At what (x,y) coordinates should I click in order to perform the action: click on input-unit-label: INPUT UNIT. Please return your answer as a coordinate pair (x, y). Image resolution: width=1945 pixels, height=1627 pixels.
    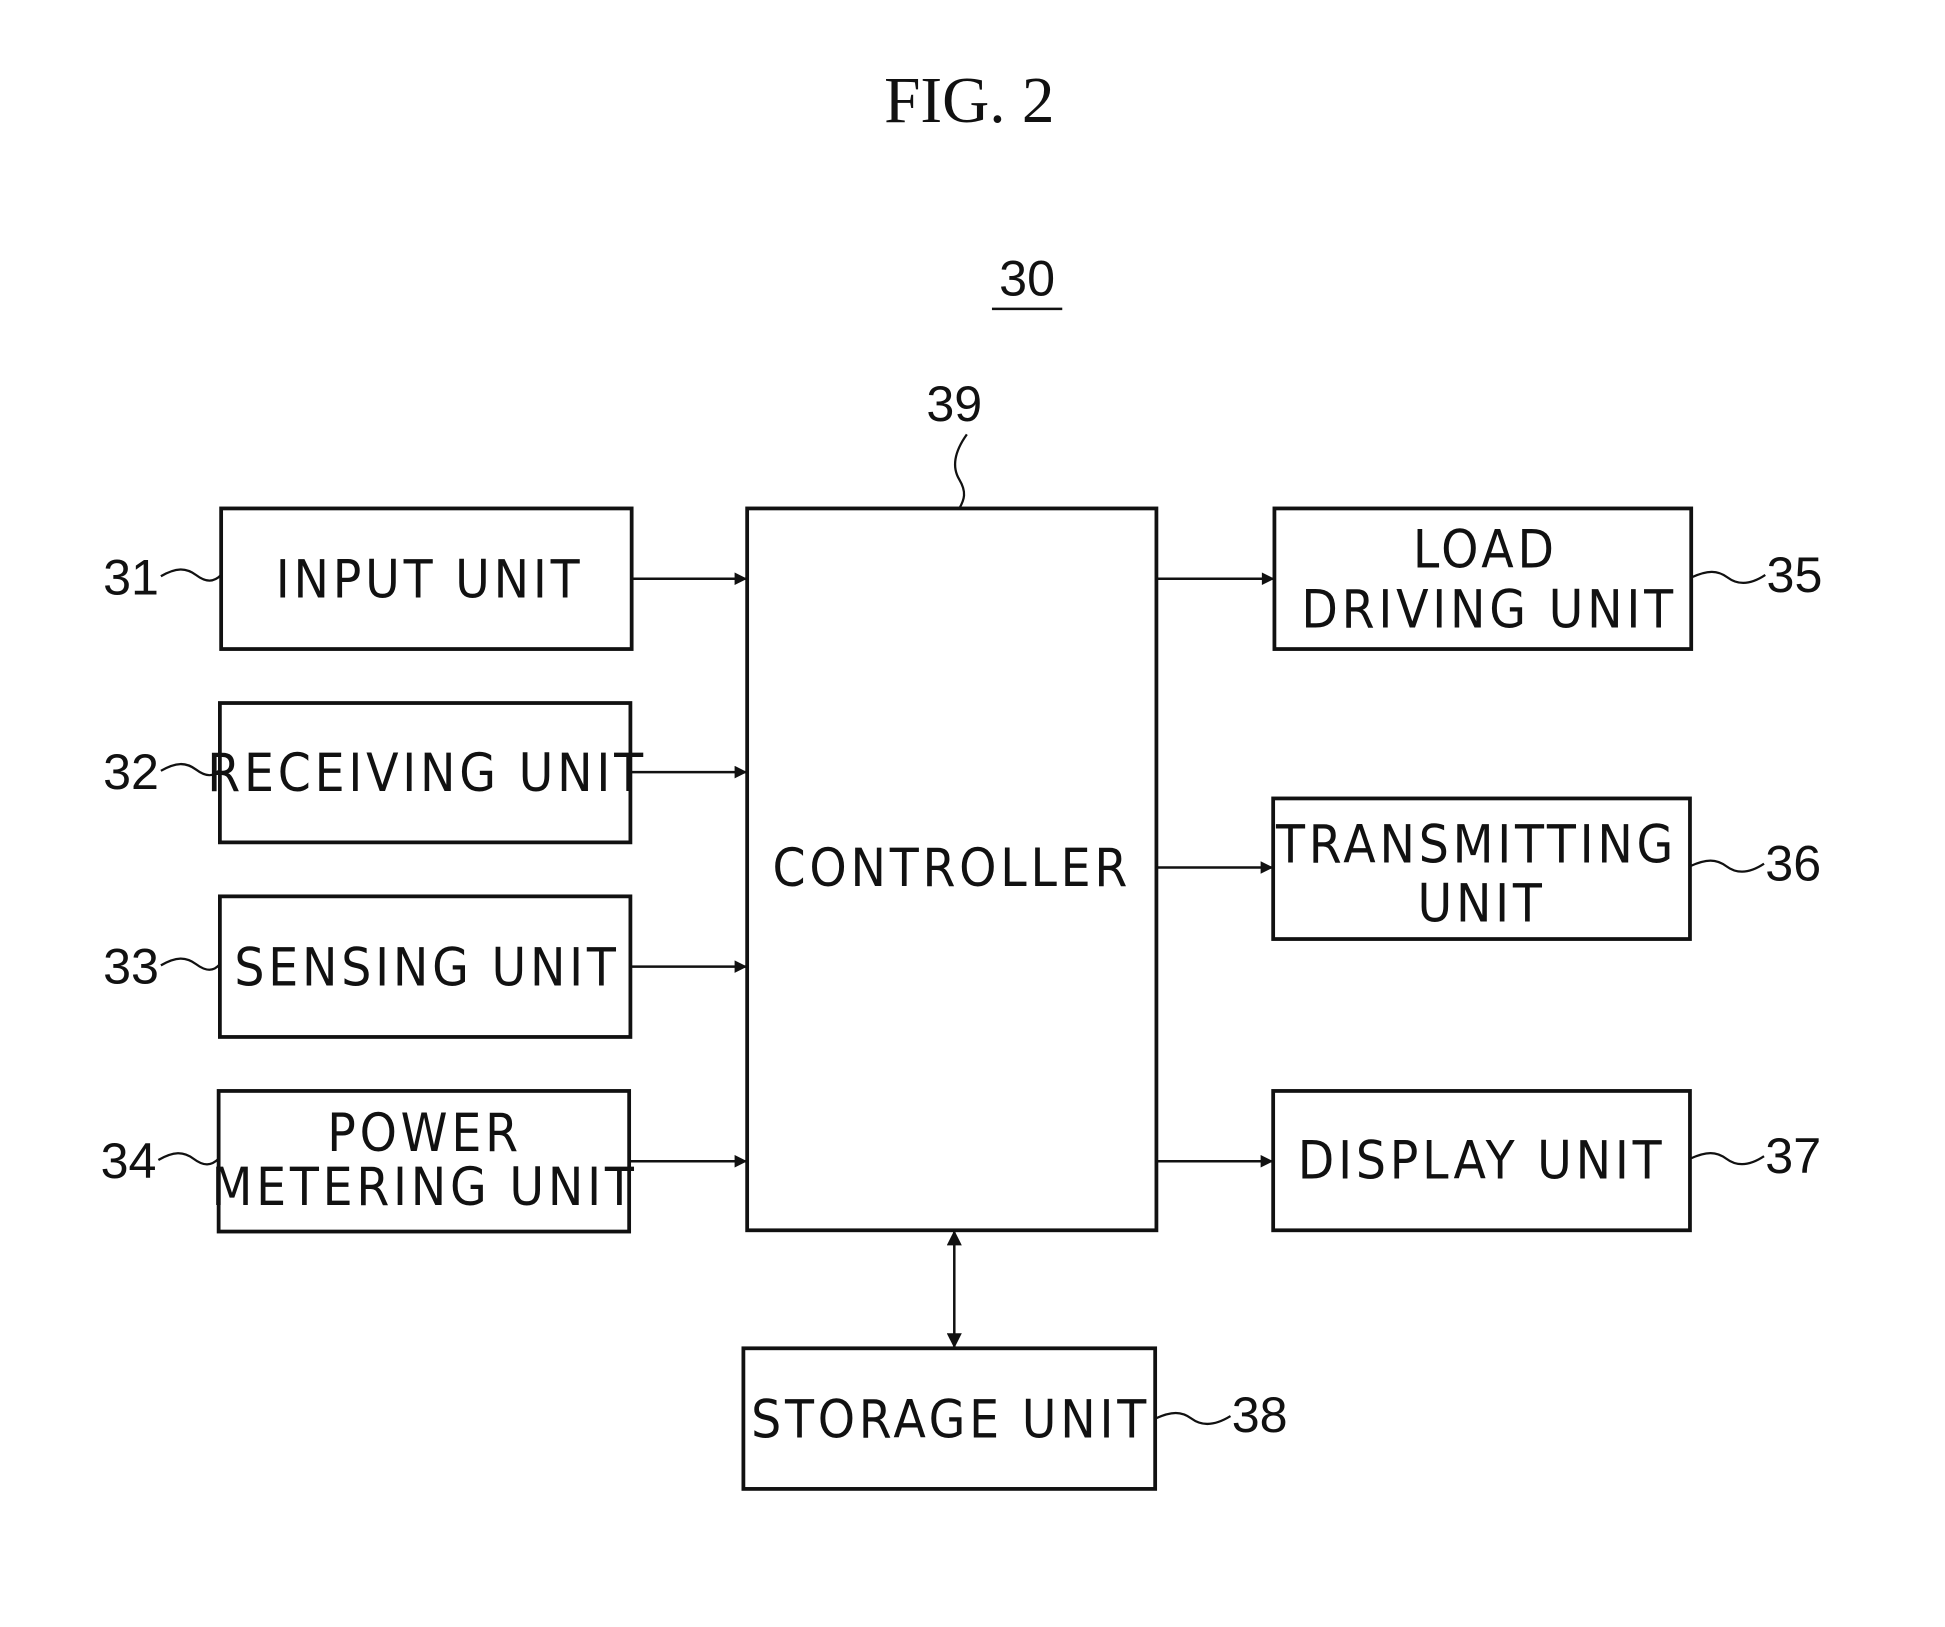
    Looking at the image, I should click on (430, 579).